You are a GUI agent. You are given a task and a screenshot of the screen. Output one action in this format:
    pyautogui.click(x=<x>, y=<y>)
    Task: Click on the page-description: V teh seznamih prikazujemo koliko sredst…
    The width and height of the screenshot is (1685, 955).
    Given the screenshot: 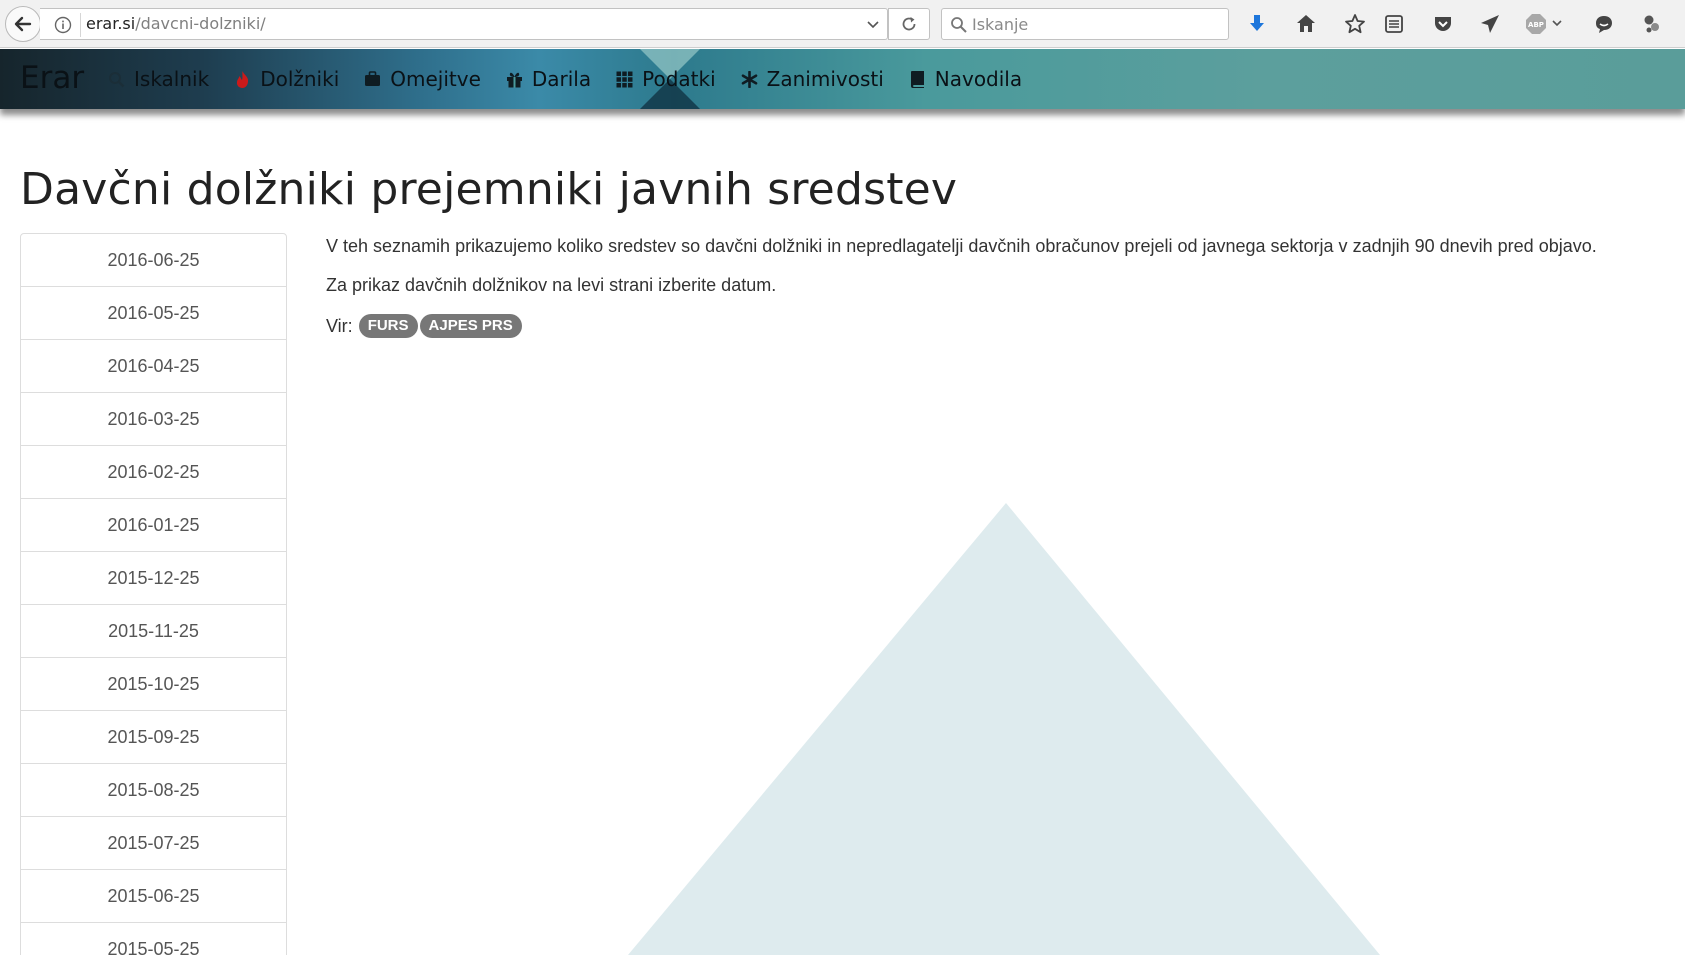 What is the action you would take?
    pyautogui.click(x=961, y=246)
    